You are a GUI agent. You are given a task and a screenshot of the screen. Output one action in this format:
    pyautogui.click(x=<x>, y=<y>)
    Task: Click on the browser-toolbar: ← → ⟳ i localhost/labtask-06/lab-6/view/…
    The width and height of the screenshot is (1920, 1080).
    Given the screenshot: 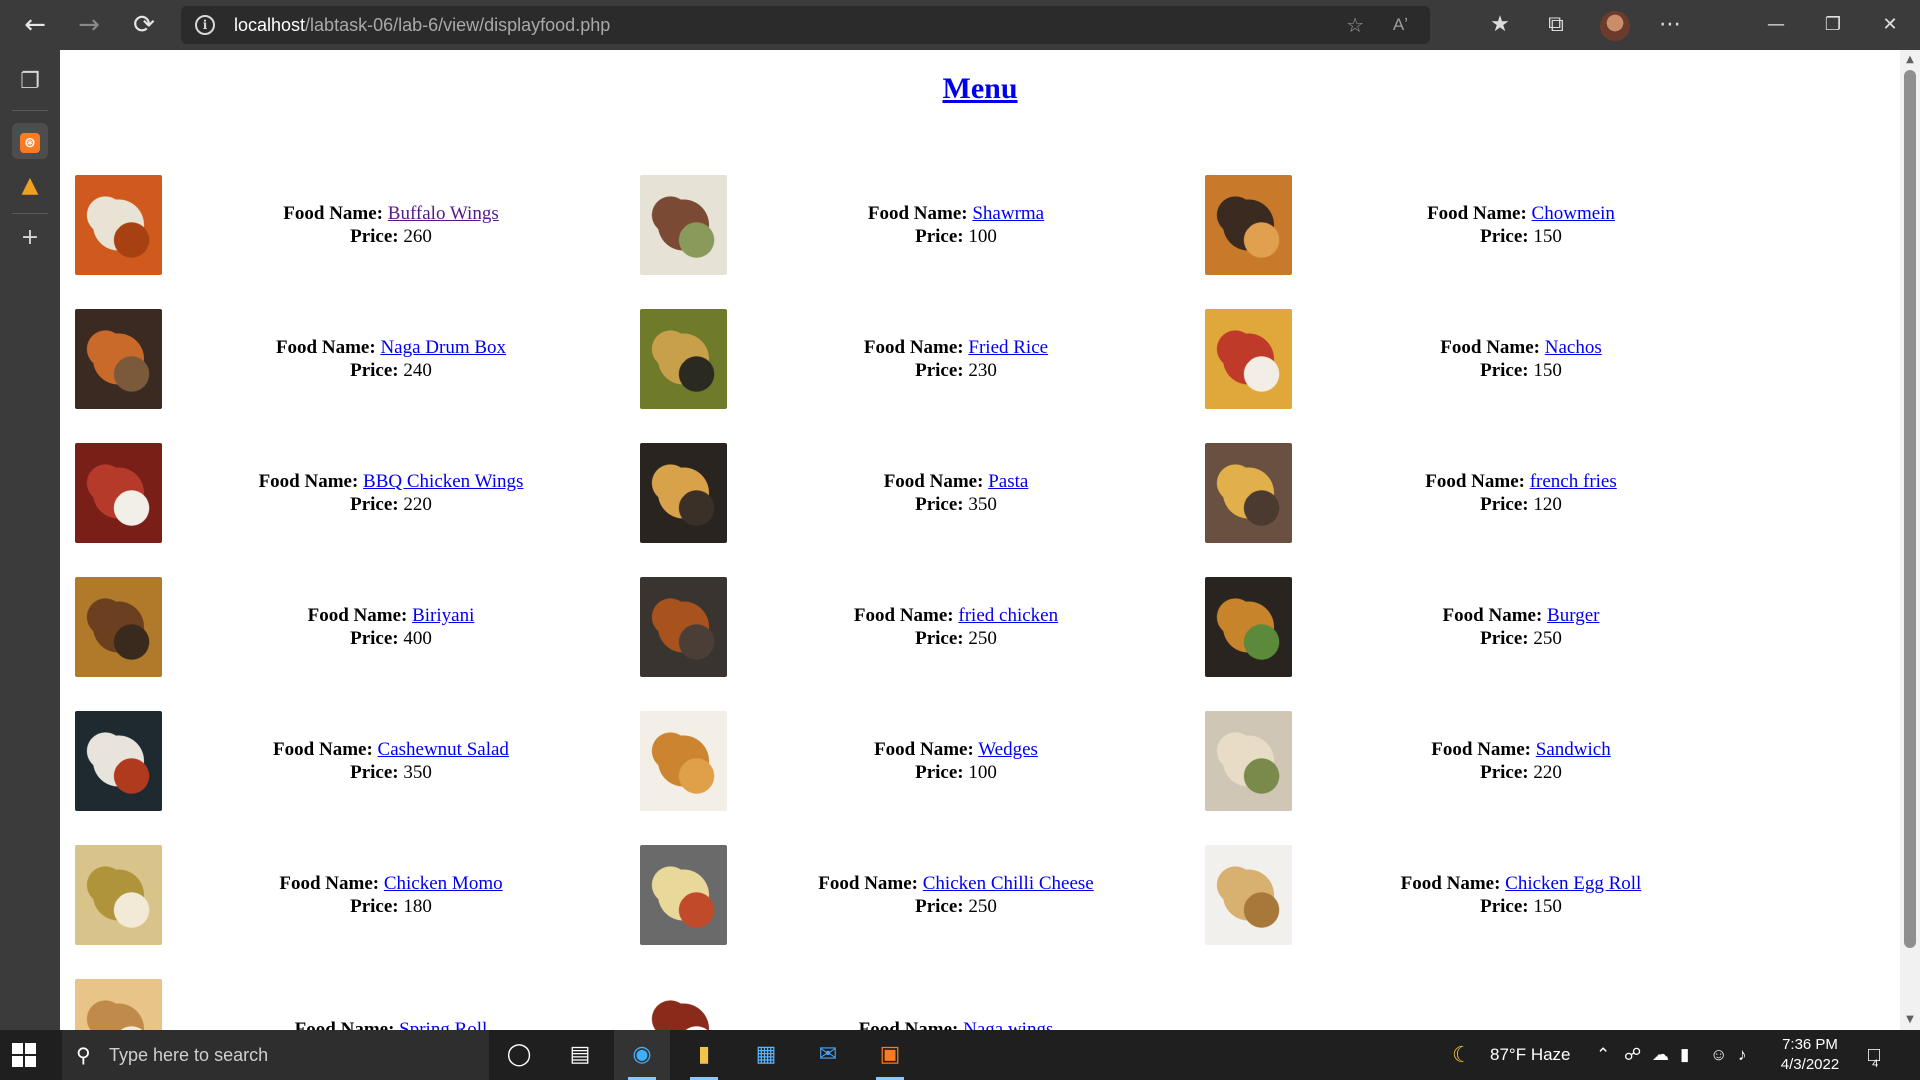 What is the action you would take?
    pyautogui.click(x=960, y=25)
    